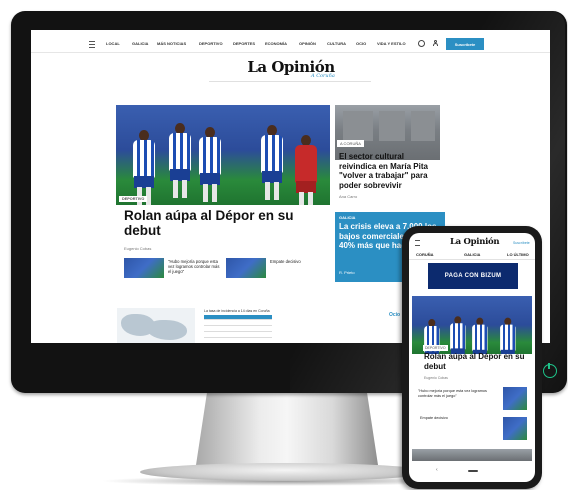 Image resolution: width=568 pixels, height=490 pixels. Describe the element at coordinates (391, 43) in the screenshot. I see `nav-item-vida-y-estilo: VIDA Y ESTILO` at that location.